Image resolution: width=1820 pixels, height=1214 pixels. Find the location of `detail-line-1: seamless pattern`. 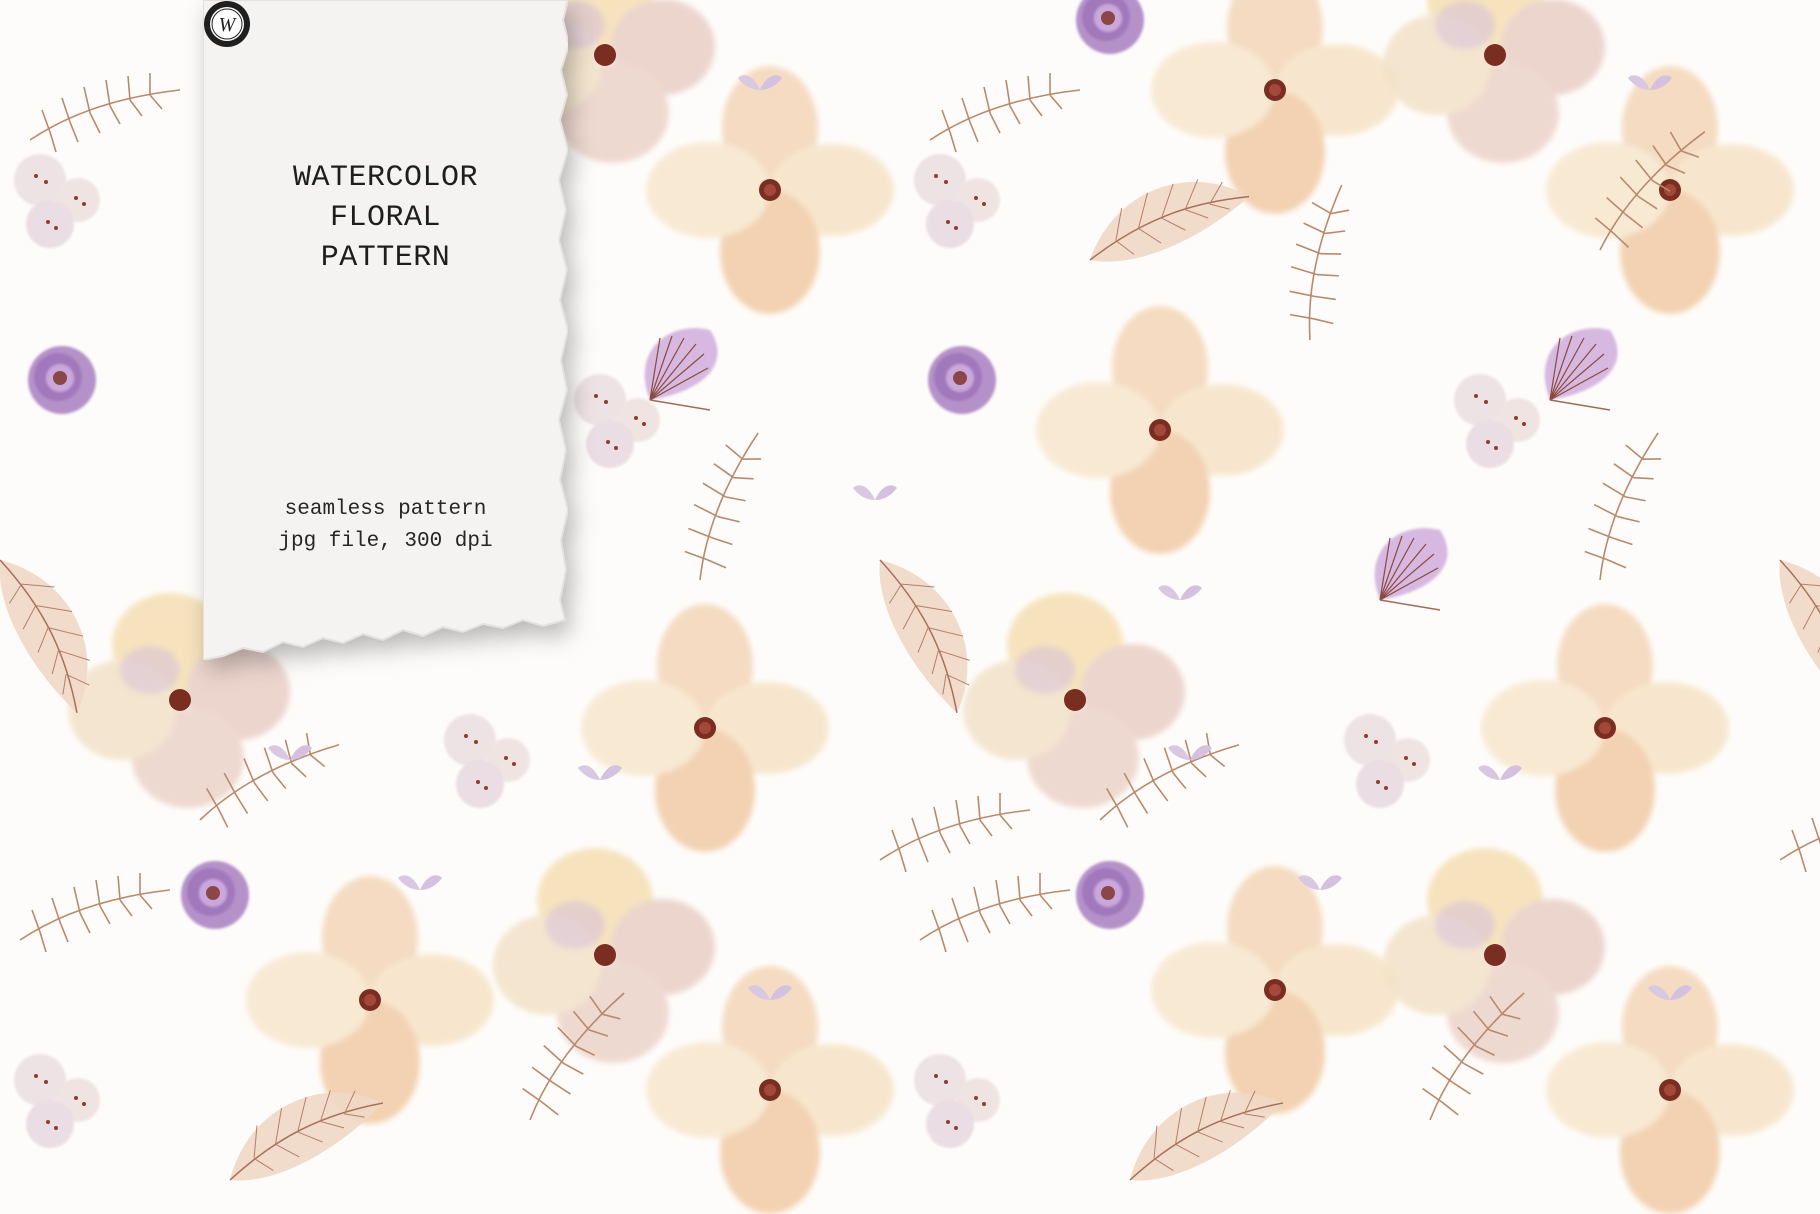

detail-line-1: seamless pattern is located at coordinates (385, 509).